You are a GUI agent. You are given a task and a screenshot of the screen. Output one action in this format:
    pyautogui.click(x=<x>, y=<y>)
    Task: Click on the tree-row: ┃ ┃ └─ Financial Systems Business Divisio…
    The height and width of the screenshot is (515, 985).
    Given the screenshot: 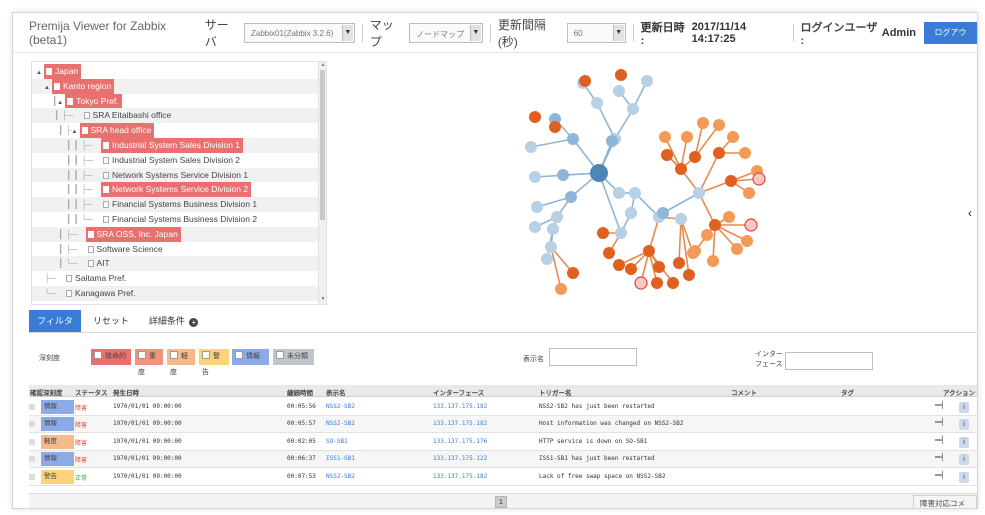 What is the action you would take?
    pyautogui.click(x=175, y=219)
    